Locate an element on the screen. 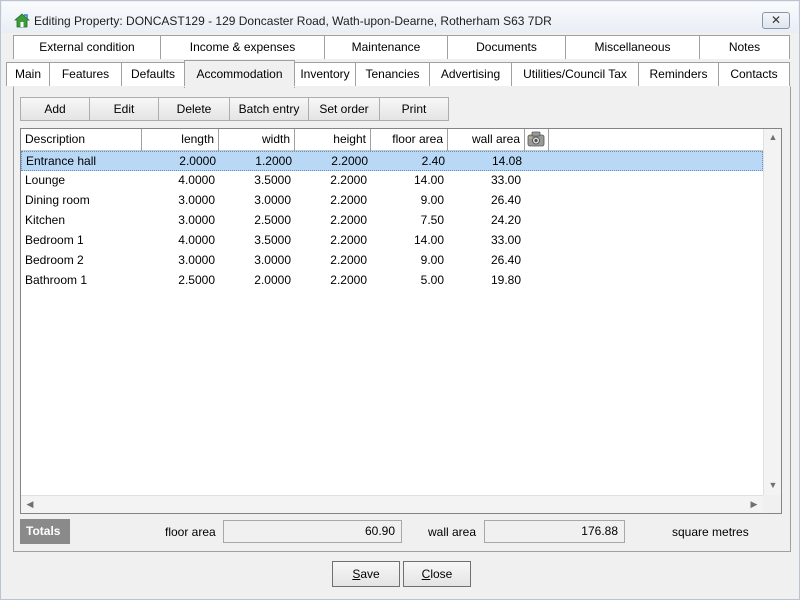 The image size is (800, 600). tab-miscellaneous: Miscellaneous is located at coordinates (632, 47).